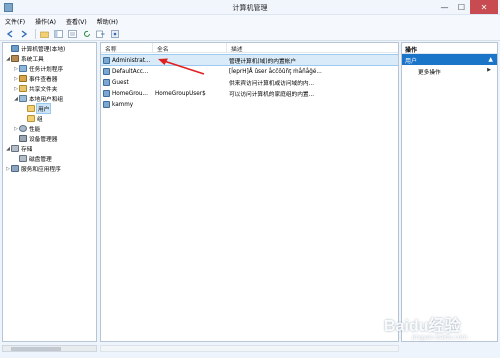  Describe the element at coordinates (249, 348) in the screenshot. I see `status-bar` at that location.